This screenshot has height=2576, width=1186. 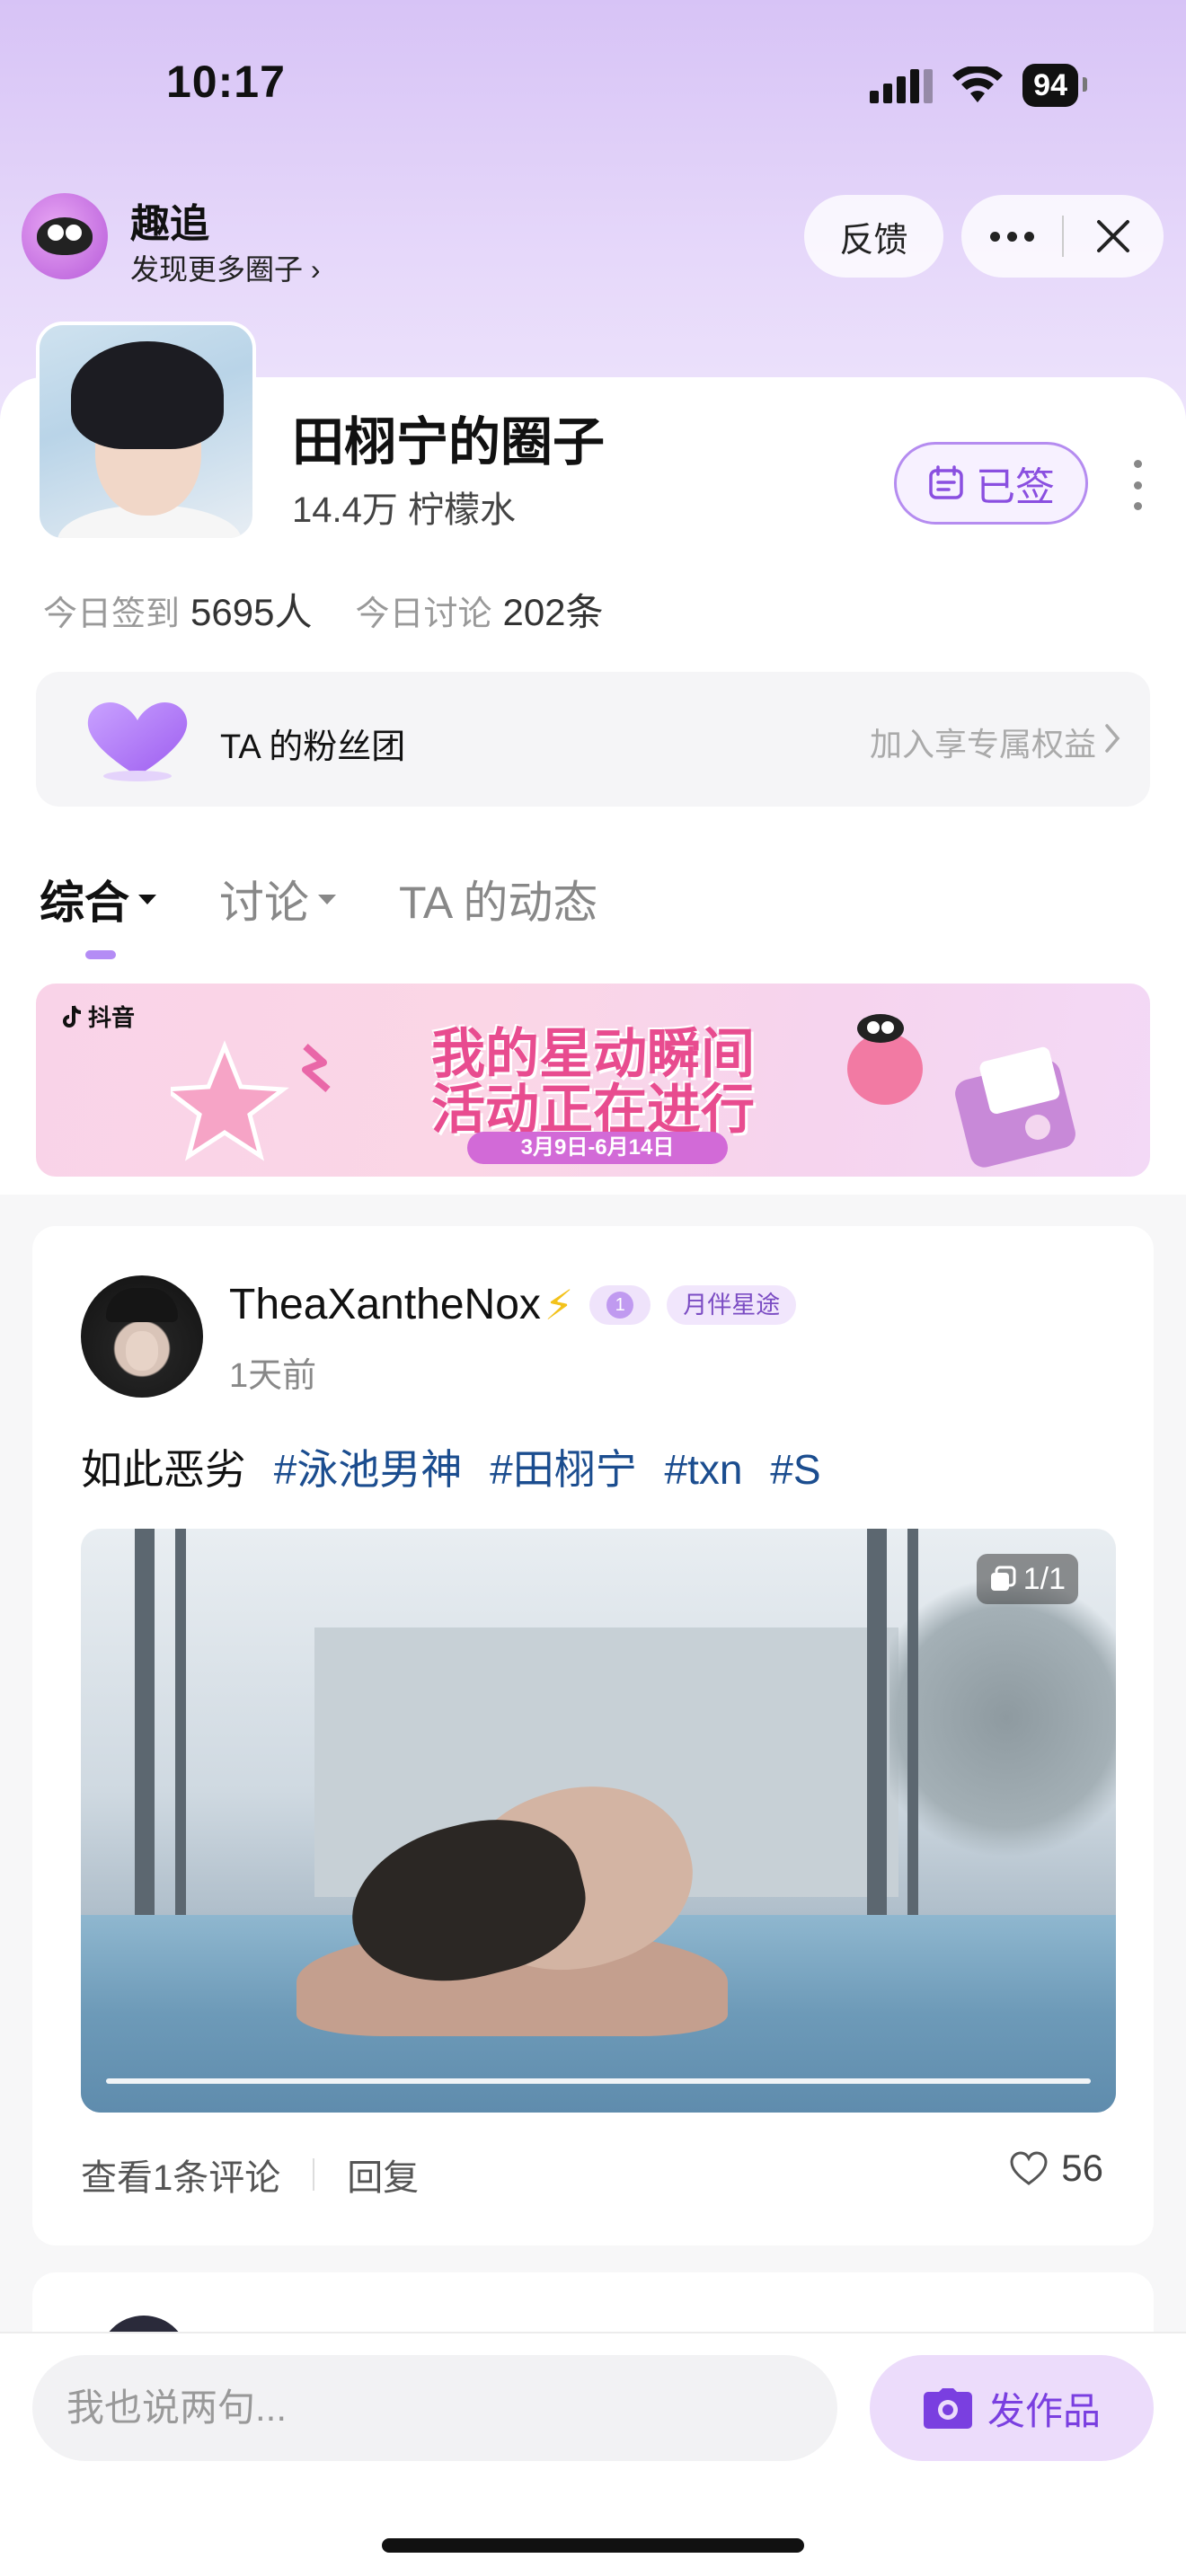 I want to click on publish-work-button: 发作品, so click(x=1012, y=2408).